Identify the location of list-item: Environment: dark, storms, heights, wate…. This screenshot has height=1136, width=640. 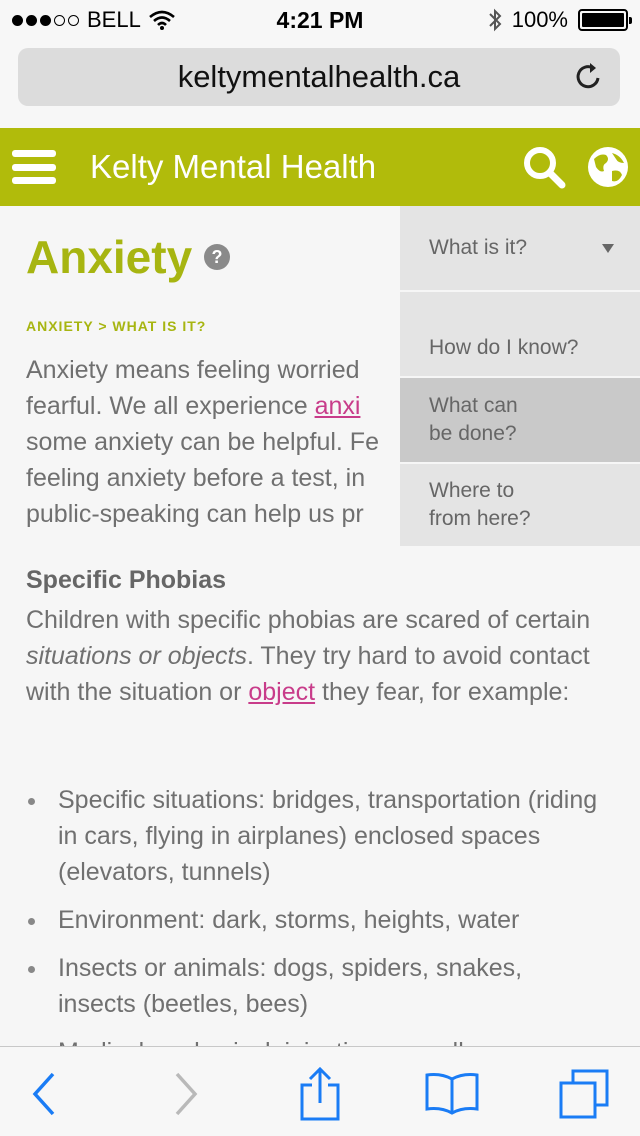
(316, 920).